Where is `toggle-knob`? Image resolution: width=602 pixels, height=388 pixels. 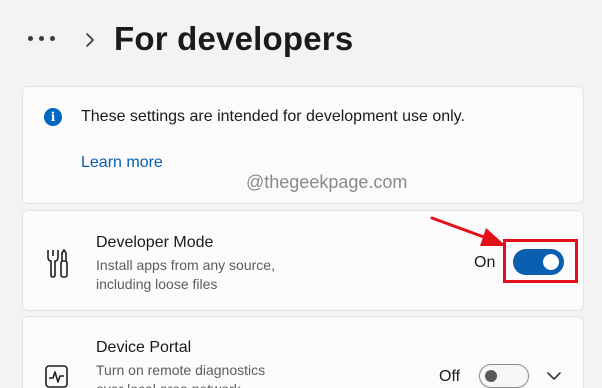
toggle-knob is located at coordinates (491, 376).